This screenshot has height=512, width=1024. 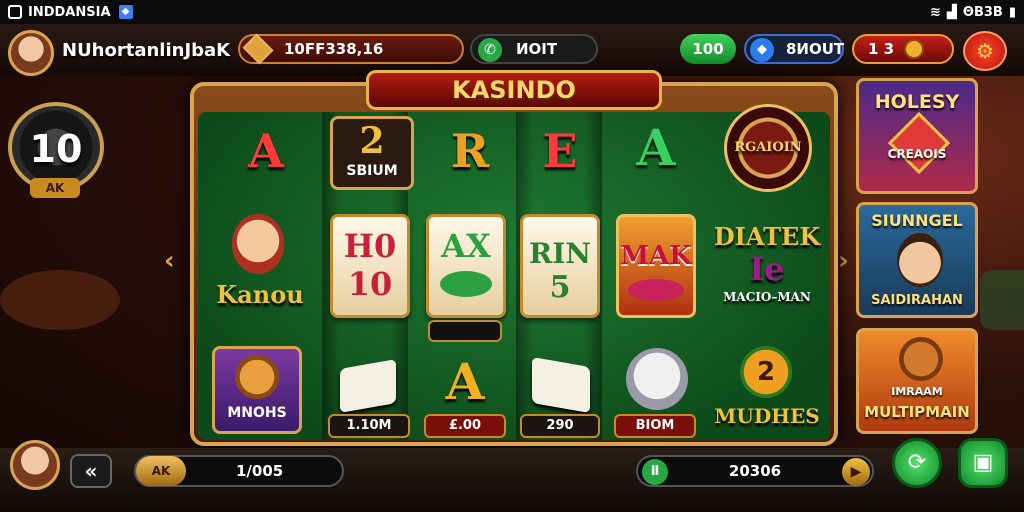 What do you see at coordinates (985, 51) in the screenshot?
I see `settings-gear-button: ⚙` at bounding box center [985, 51].